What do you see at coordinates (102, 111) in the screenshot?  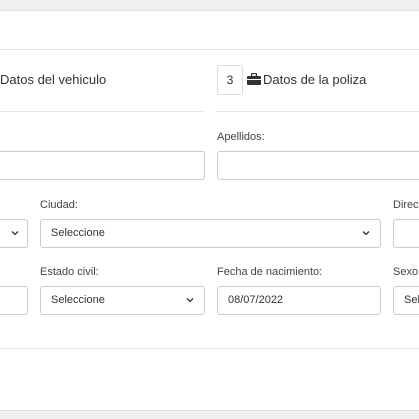 I see `step-vehiculo-underline` at bounding box center [102, 111].